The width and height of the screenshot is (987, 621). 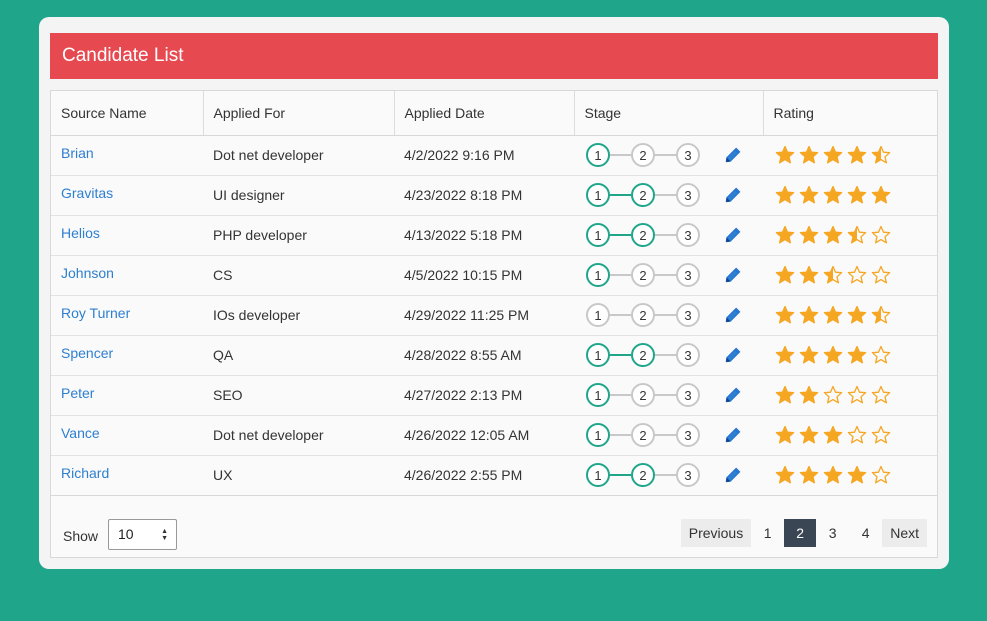 What do you see at coordinates (494, 235) in the screenshot?
I see `table-row: Helios PHP developer 4/13/2022 5:18 PM 1 2 3` at bounding box center [494, 235].